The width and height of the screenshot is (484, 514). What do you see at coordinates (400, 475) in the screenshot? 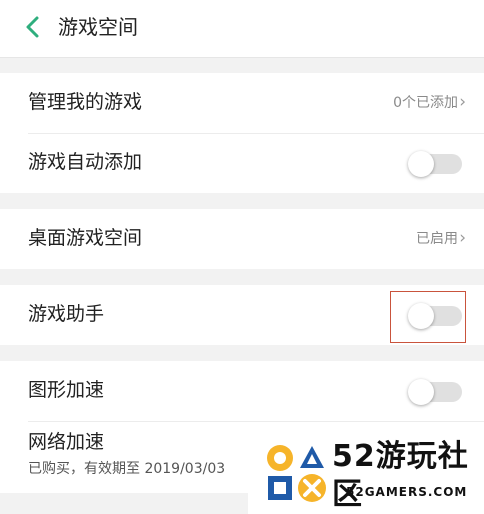
I see `watermark-title: 52游玩社区` at bounding box center [400, 475].